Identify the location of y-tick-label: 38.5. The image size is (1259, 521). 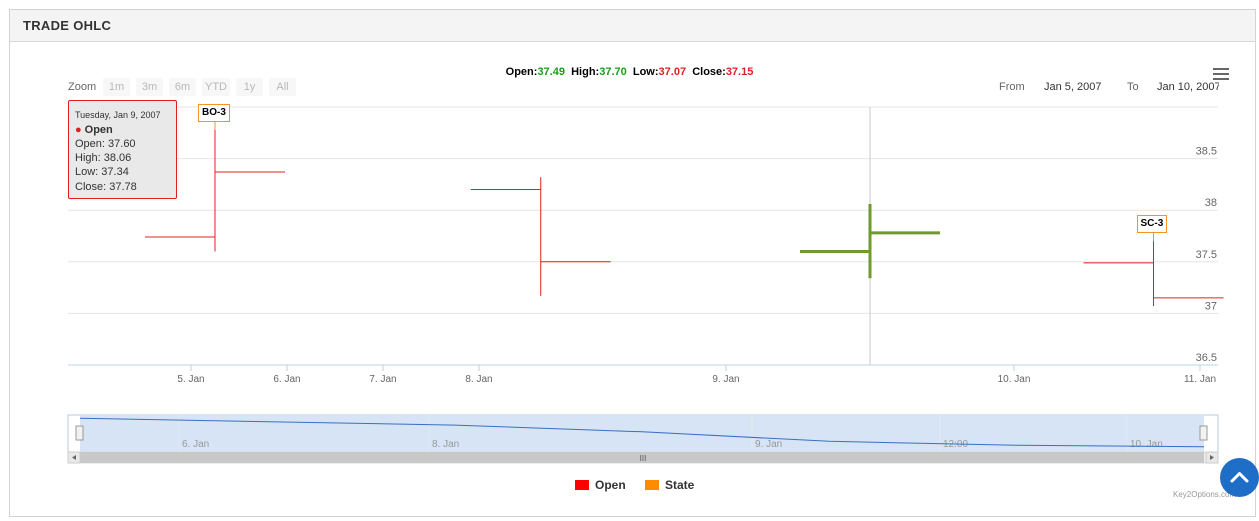
(1206, 152).